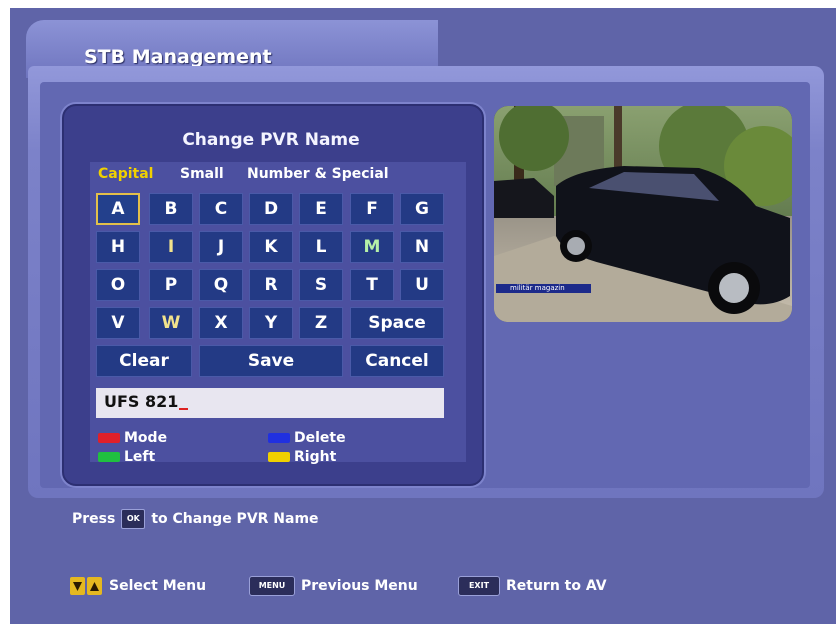  Describe the element at coordinates (321, 247) in the screenshot. I see `key-l: L` at that location.